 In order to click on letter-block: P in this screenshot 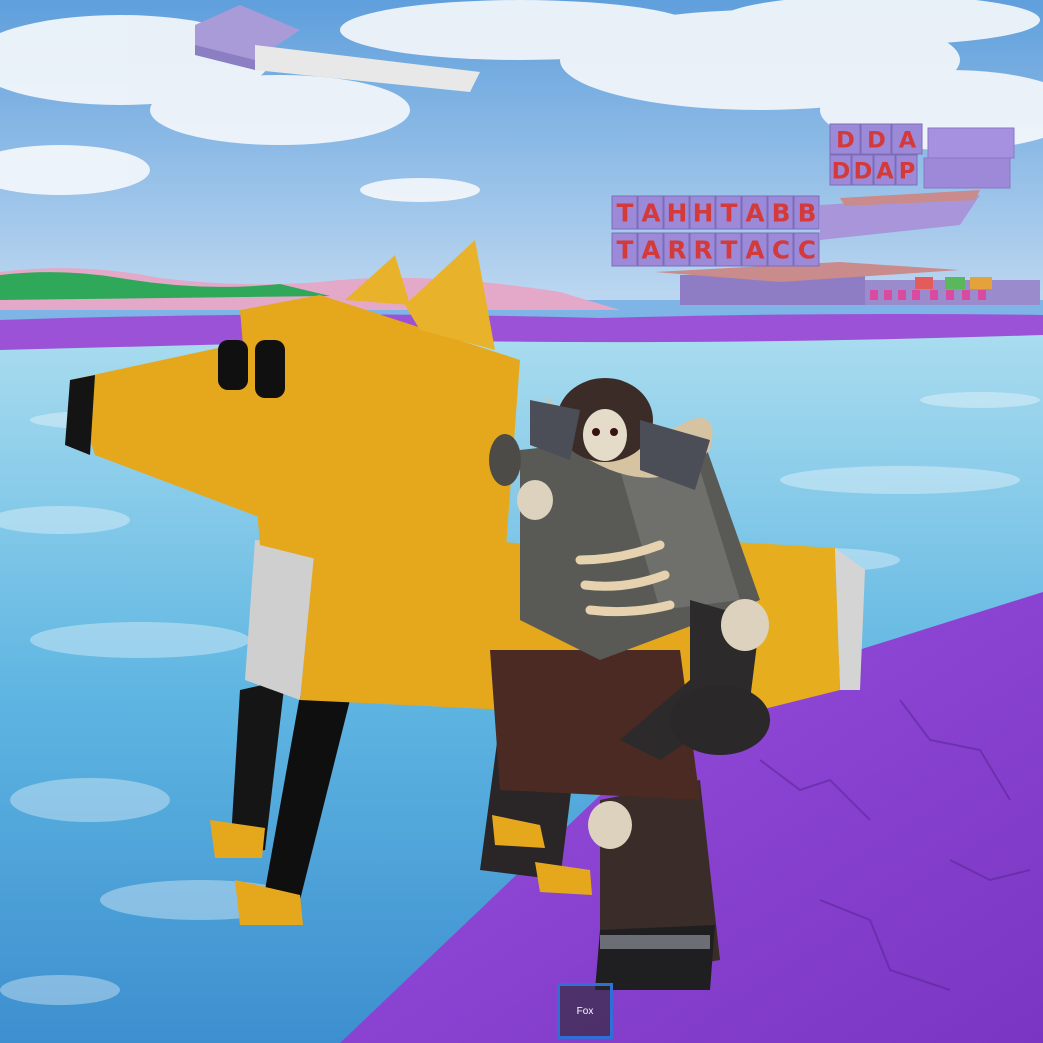, I will do `click(906, 170)`.